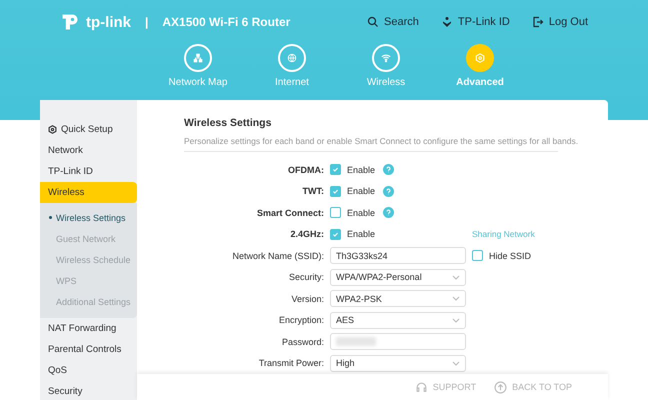 The height and width of the screenshot is (400, 648). I want to click on header-link: TP-Link ID, so click(475, 22).